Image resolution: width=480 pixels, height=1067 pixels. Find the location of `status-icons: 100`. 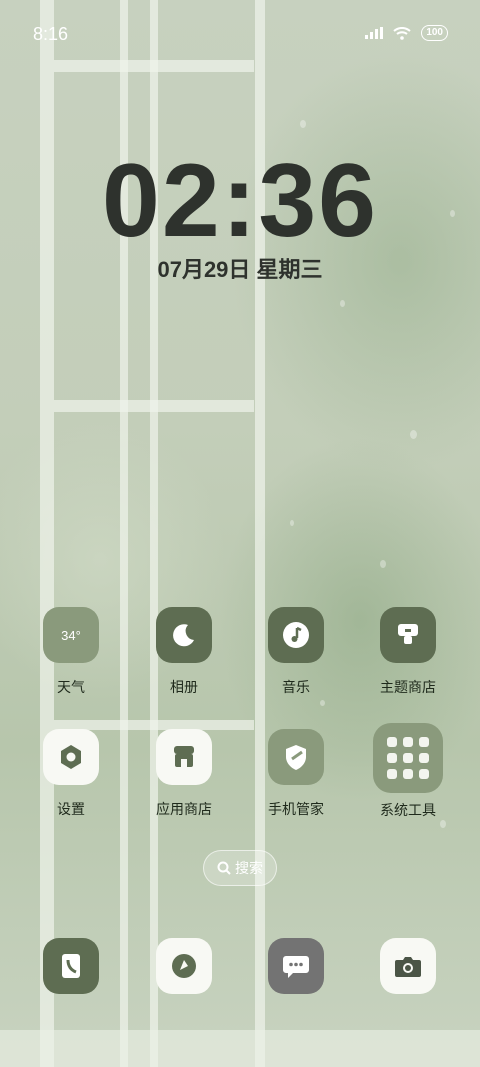

status-icons: 100 is located at coordinates (406, 33).